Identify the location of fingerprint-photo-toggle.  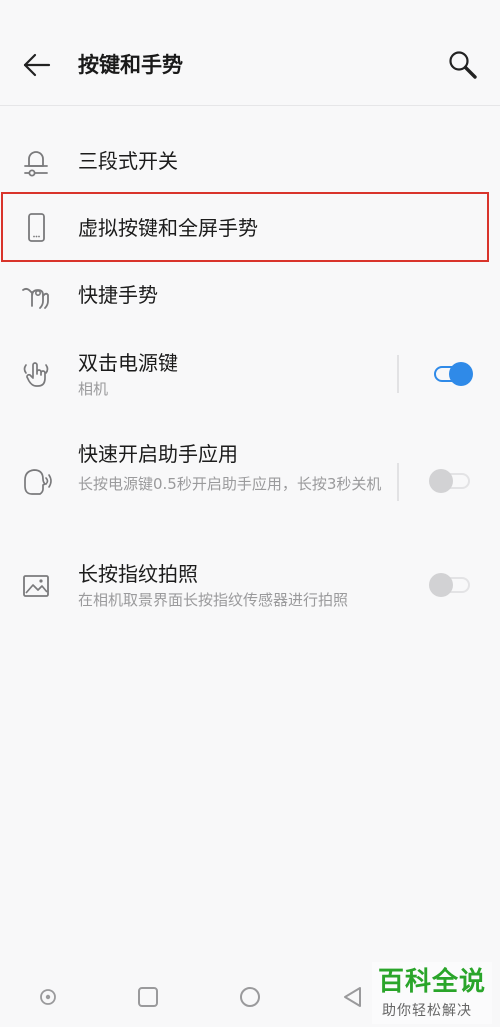
(452, 585).